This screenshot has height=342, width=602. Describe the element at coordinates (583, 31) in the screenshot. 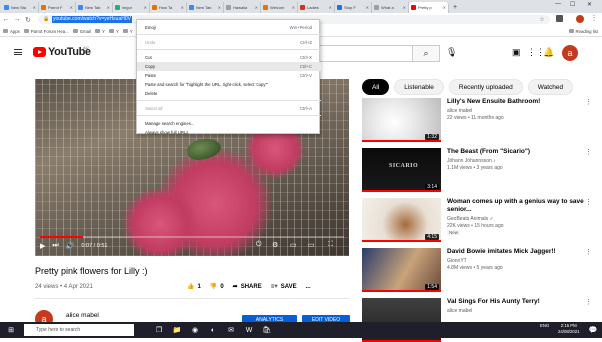

I see `bookmark-item: Reading list` at that location.